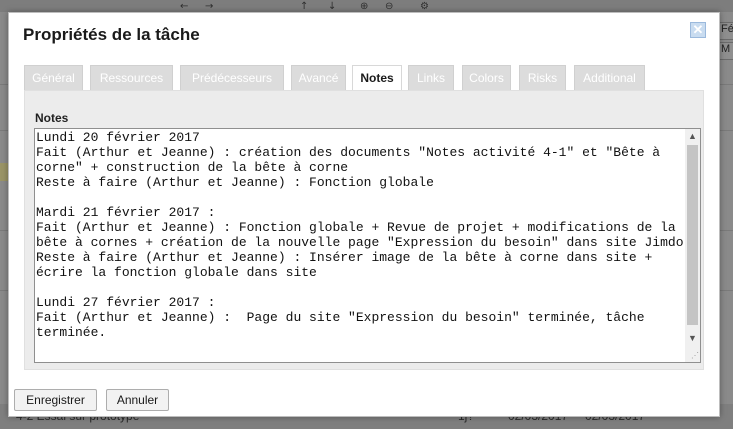 The width and height of the screenshot is (733, 429). Describe the element at coordinates (692, 235) in the screenshot. I see `scroll-thumb` at that location.